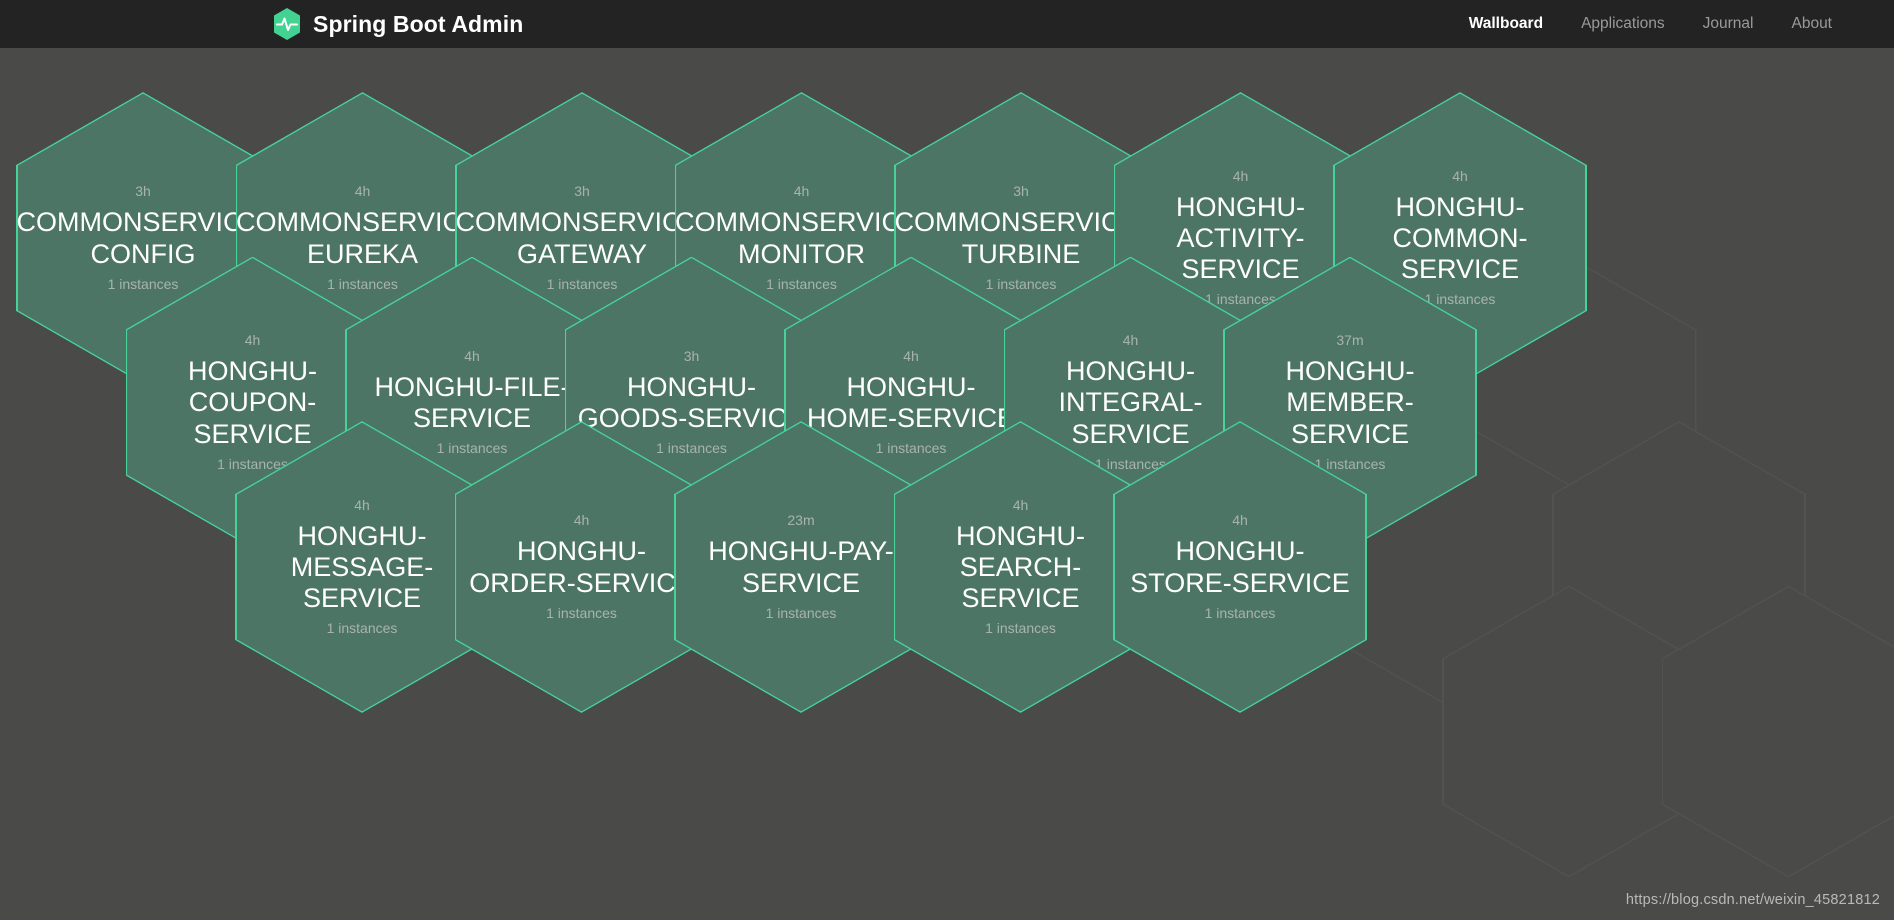  Describe the element at coordinates (418, 23) in the screenshot. I see `brand-title: Spring Boot Admin` at that location.